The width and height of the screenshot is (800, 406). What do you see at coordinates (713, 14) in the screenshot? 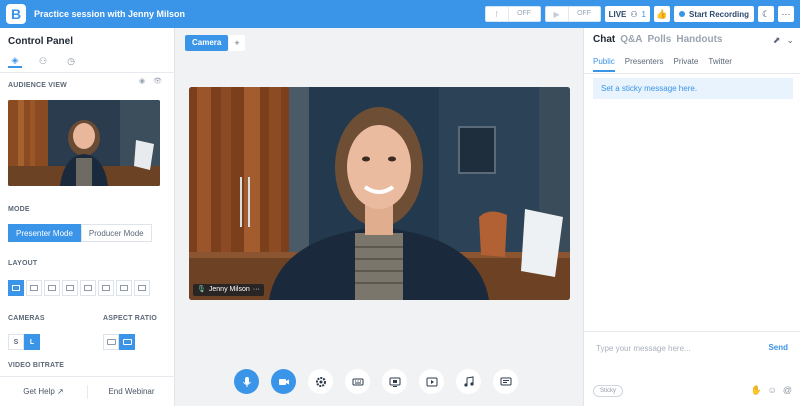
I see `start-recording-button: Start Recording` at bounding box center [713, 14].